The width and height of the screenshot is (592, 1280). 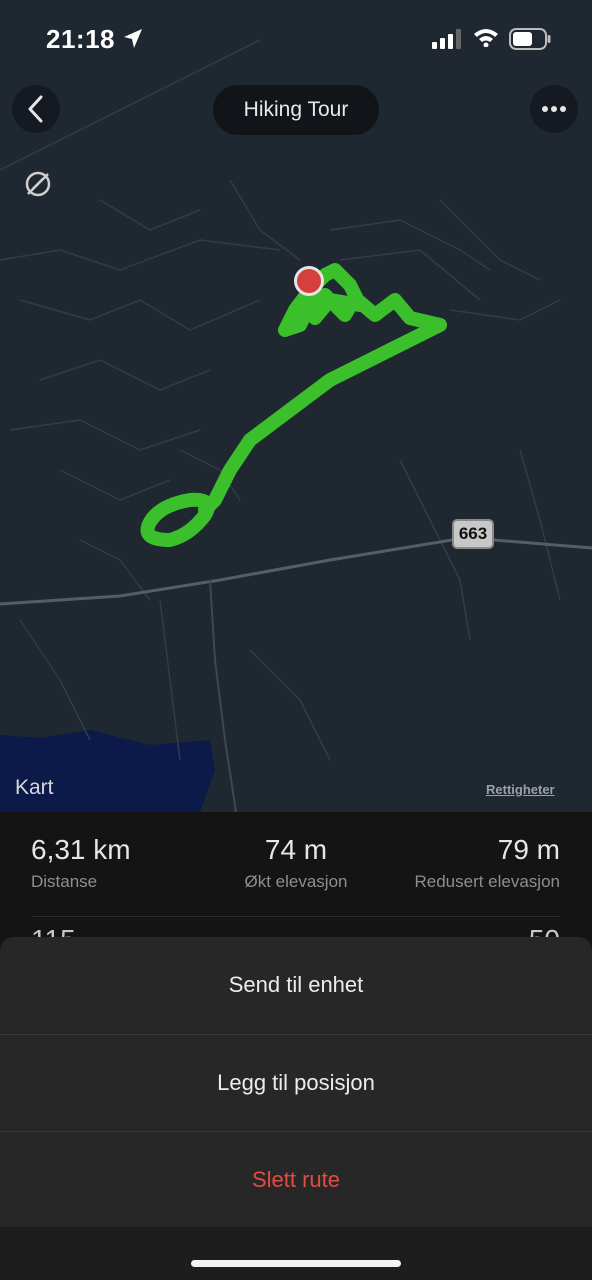 I want to click on map-brand: Kart, so click(x=34, y=788).